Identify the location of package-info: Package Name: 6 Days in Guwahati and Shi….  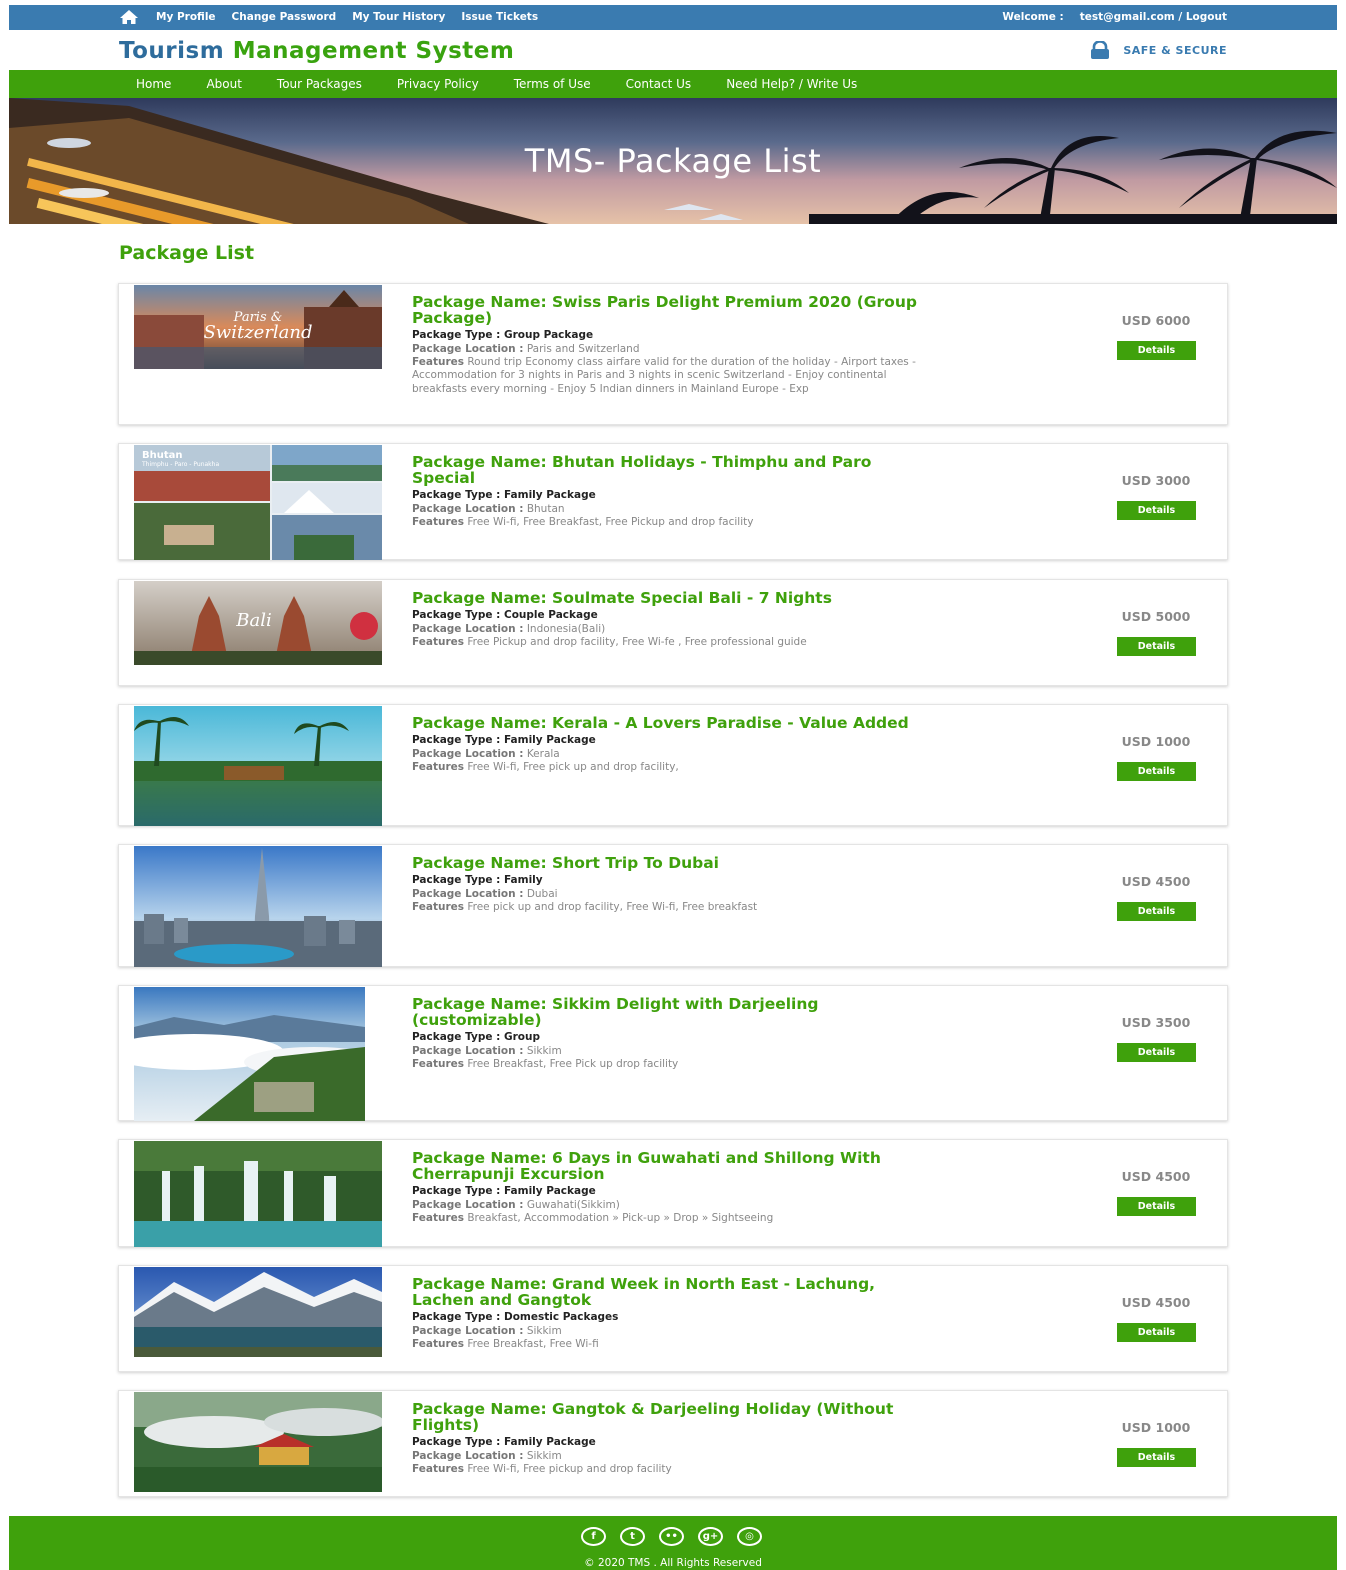
(672, 1187).